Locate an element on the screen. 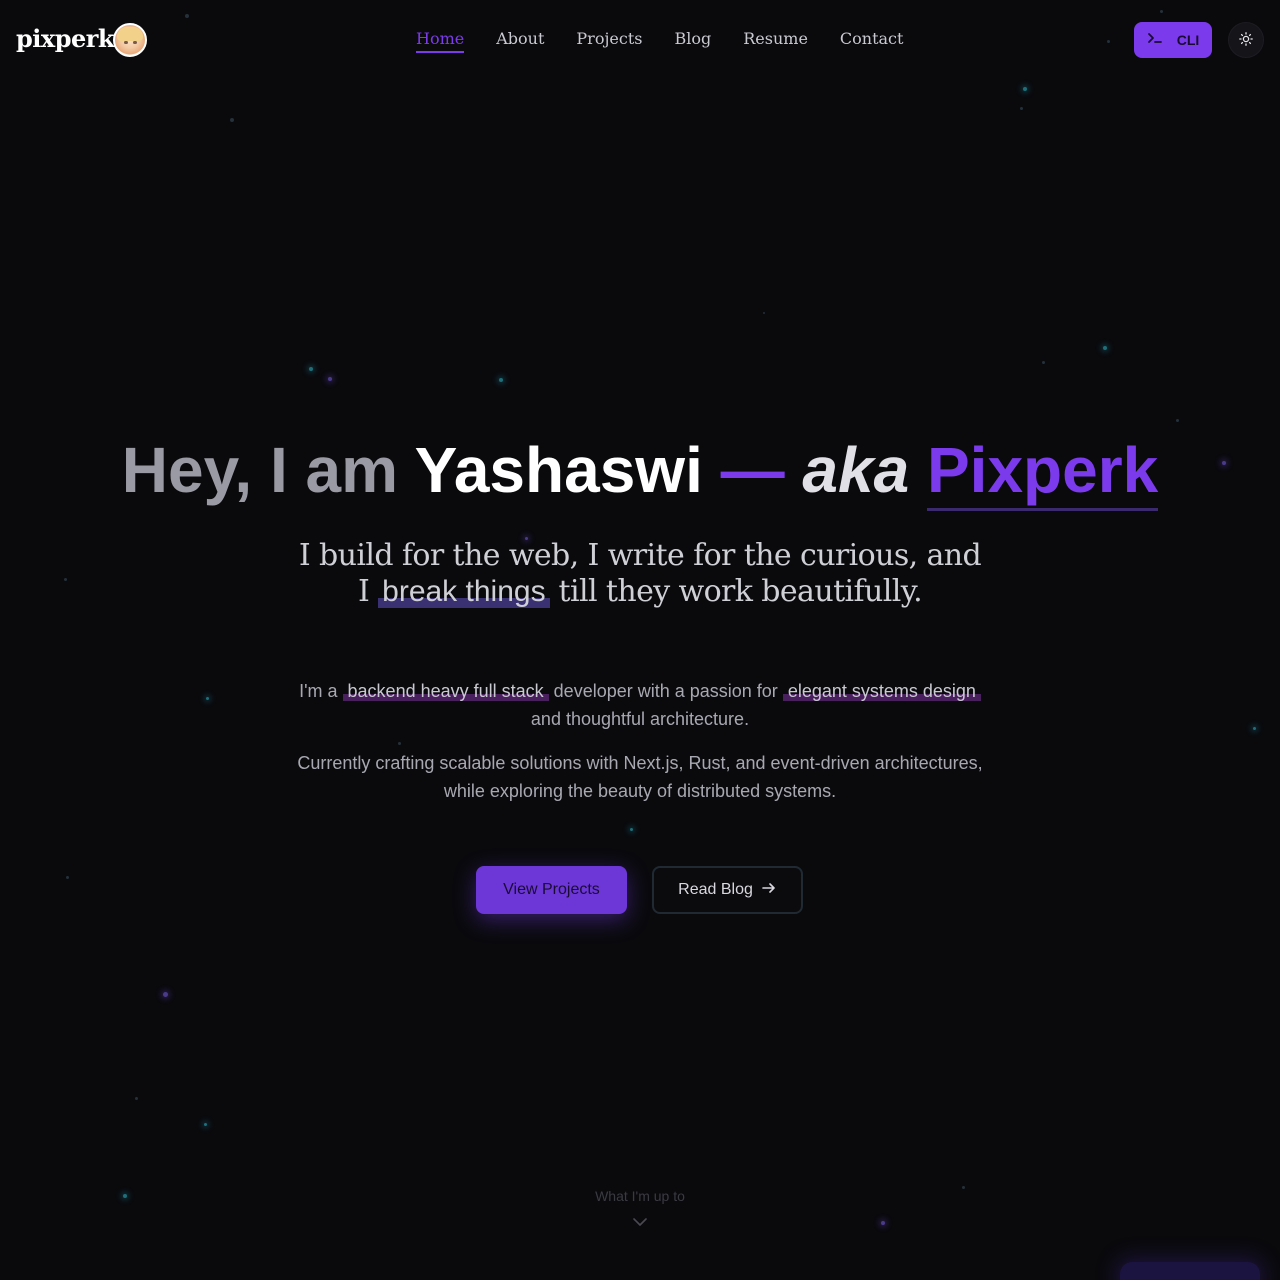 The height and width of the screenshot is (1280, 1280). desc-highlight-fullstack: backend heavy full stack is located at coordinates (445, 691).